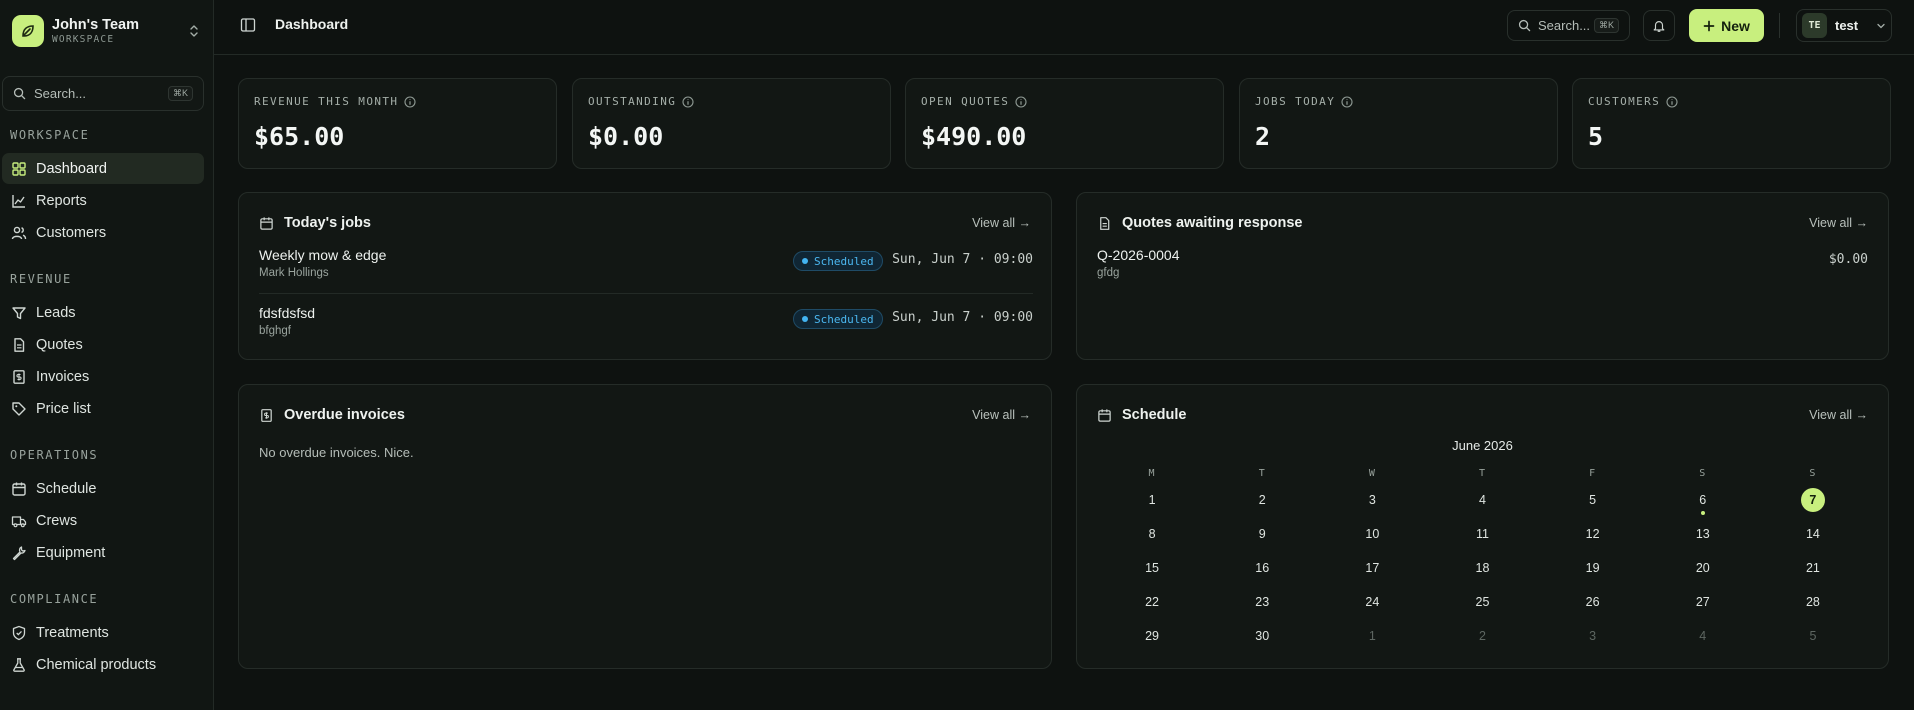 This screenshot has height=710, width=1914. I want to click on calendar-day: 17, so click(1372, 568).